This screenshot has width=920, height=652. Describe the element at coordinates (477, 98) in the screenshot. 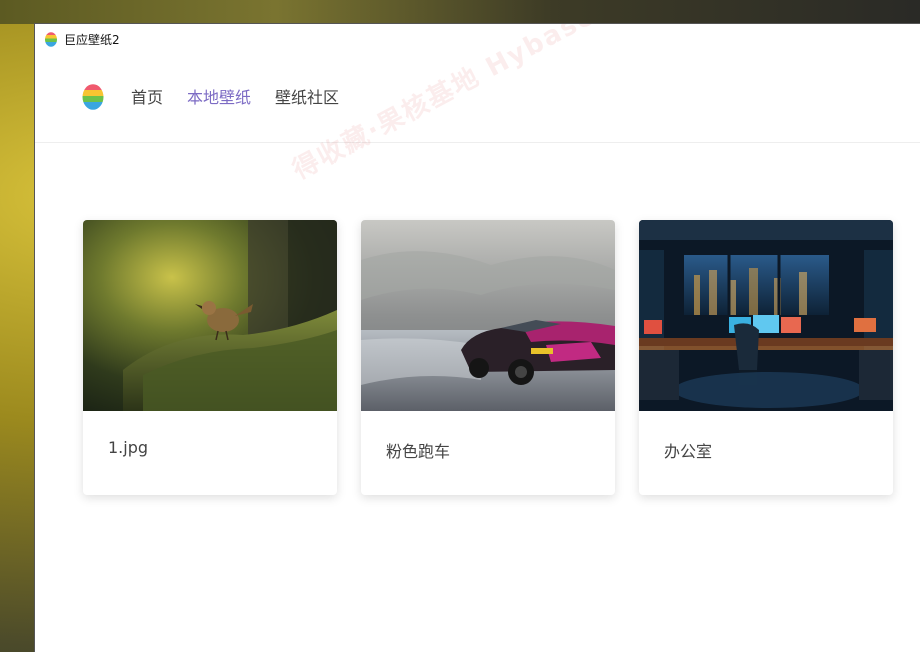

I see `top-navigation: 首页 本地壁纸 壁纸社区` at that location.